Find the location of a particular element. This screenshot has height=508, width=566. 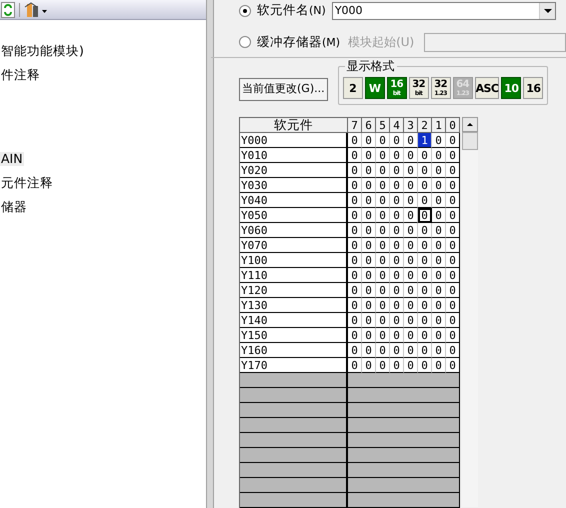

radio-label: 缓冲存储器(M) is located at coordinates (298, 42).